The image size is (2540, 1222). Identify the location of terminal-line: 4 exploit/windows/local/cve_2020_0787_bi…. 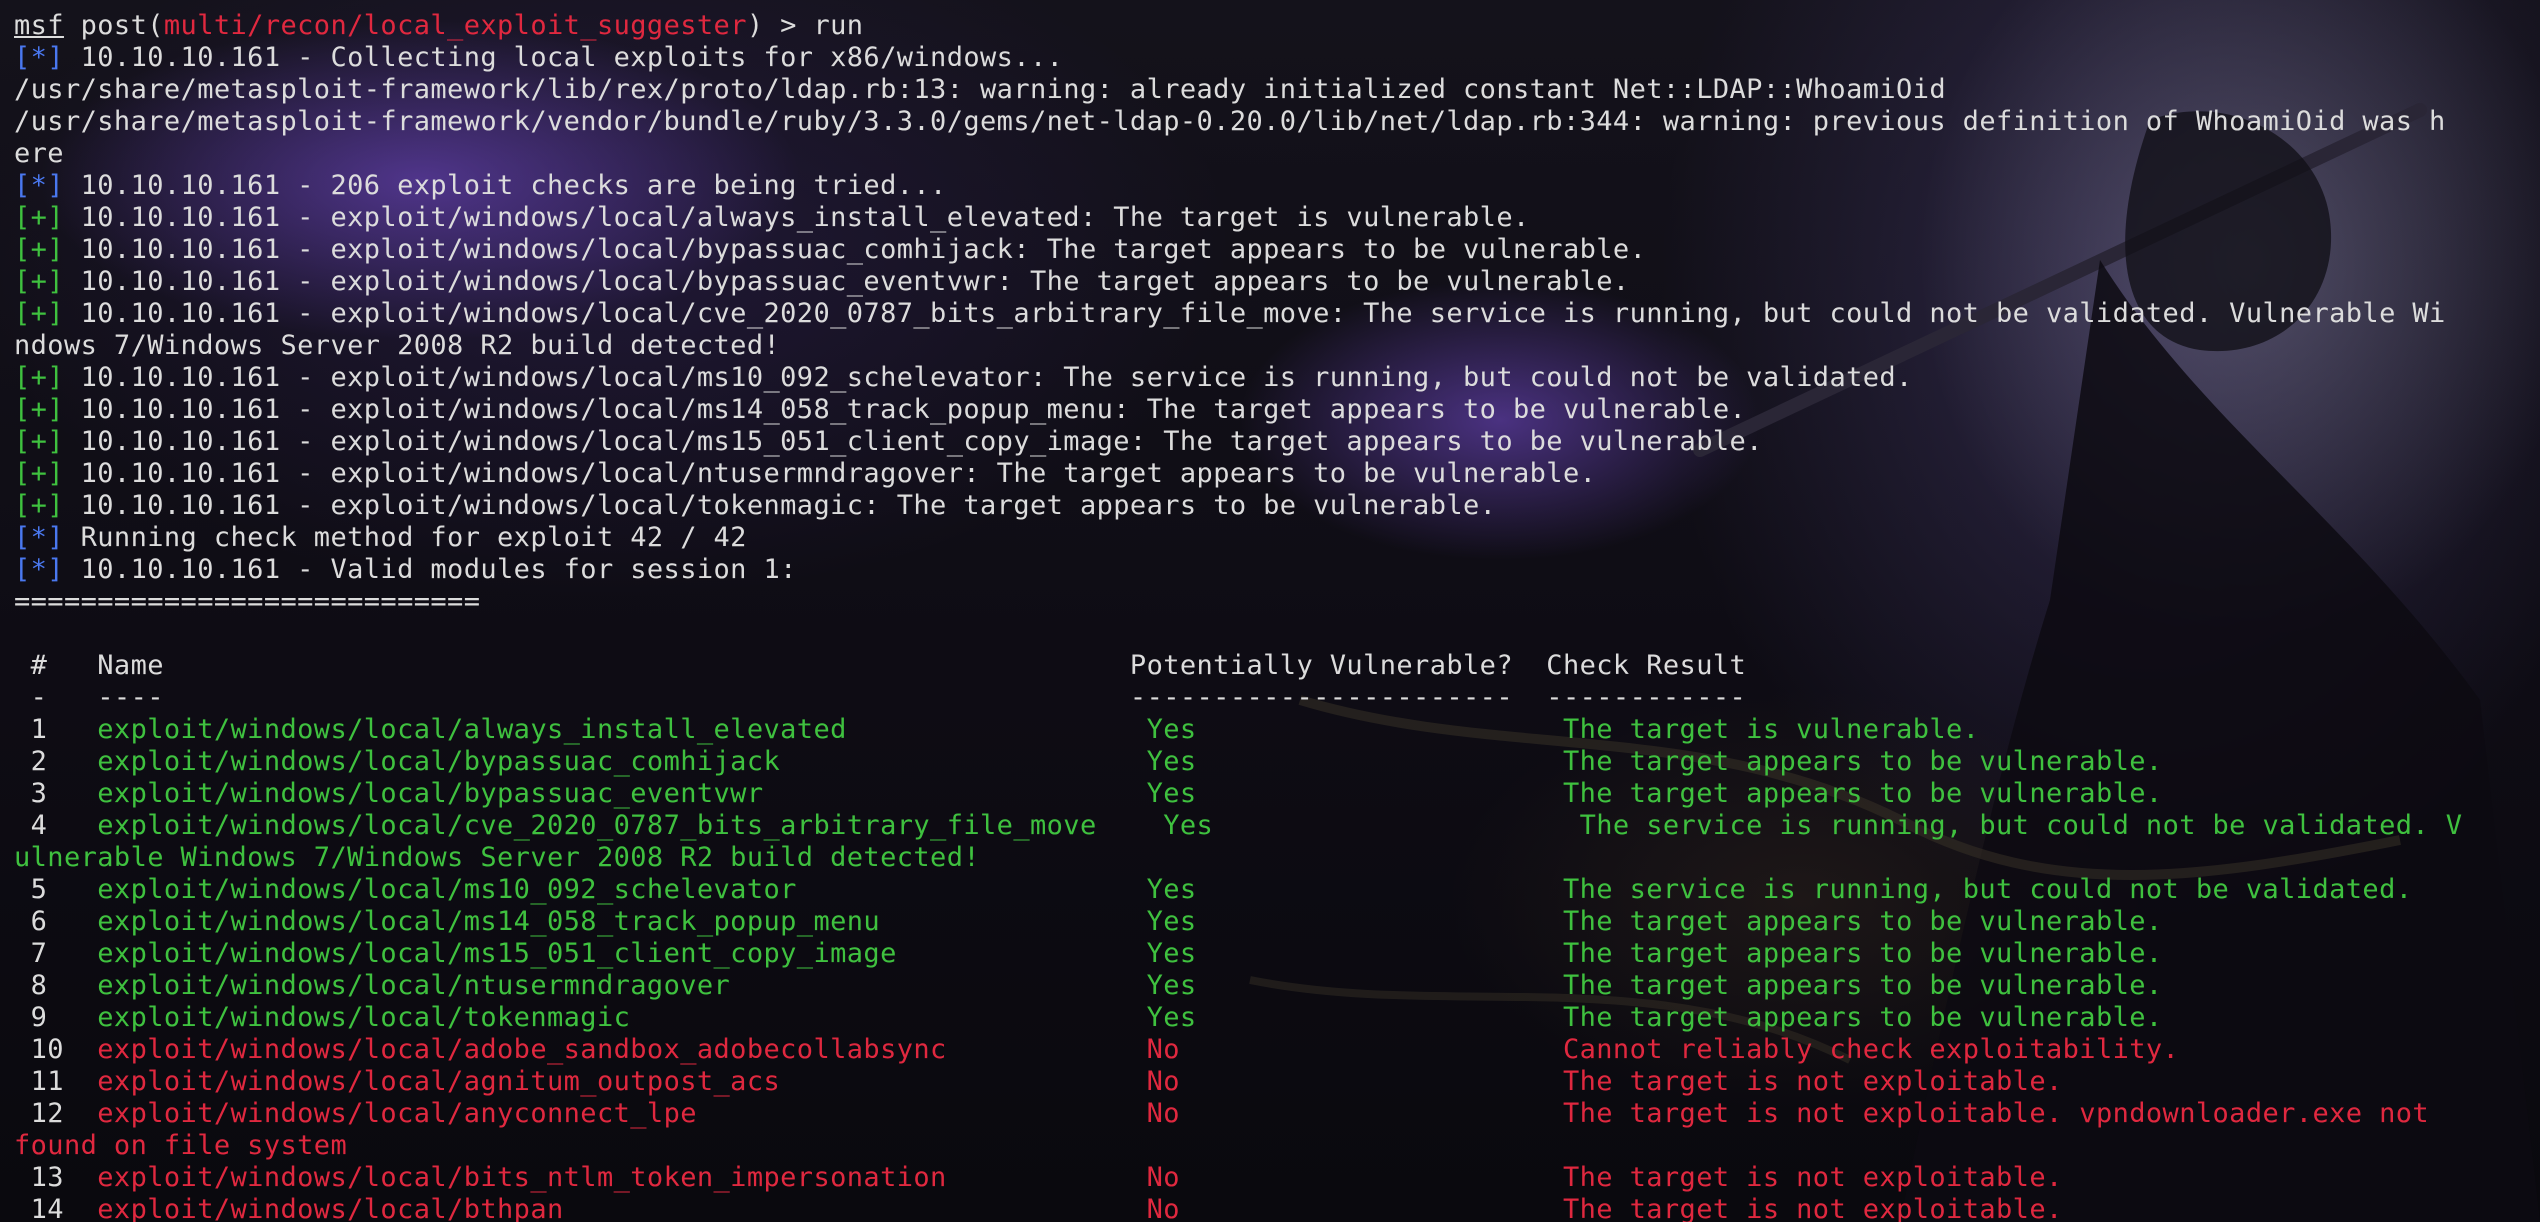
(1238, 826).